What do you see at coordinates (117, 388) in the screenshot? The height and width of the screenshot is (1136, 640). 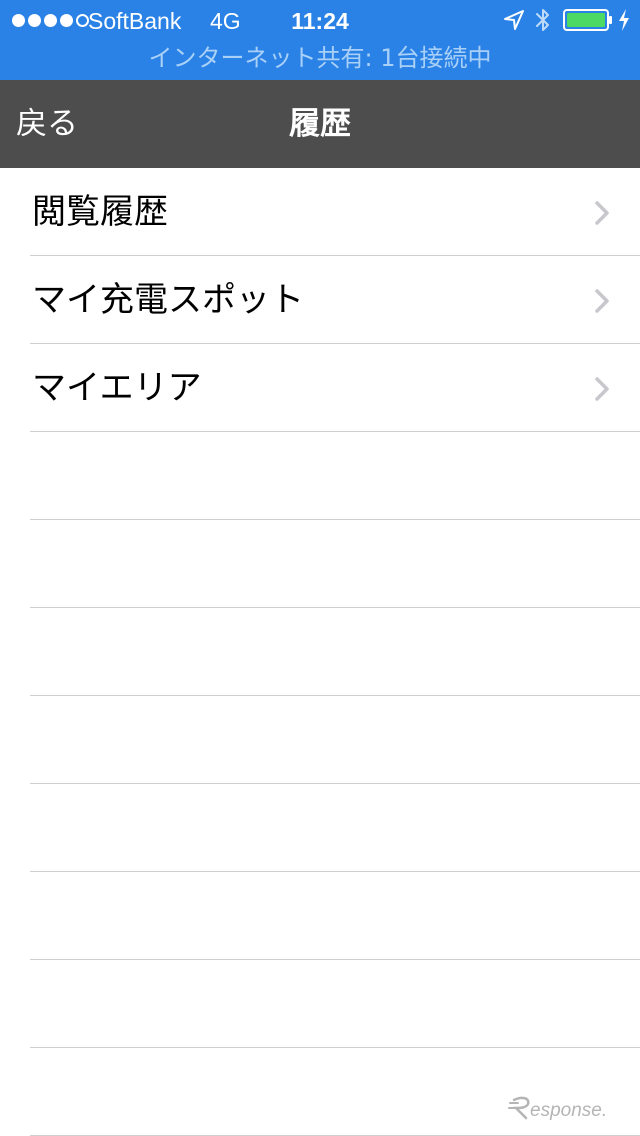 I see `list-item-label: マイエリア` at bounding box center [117, 388].